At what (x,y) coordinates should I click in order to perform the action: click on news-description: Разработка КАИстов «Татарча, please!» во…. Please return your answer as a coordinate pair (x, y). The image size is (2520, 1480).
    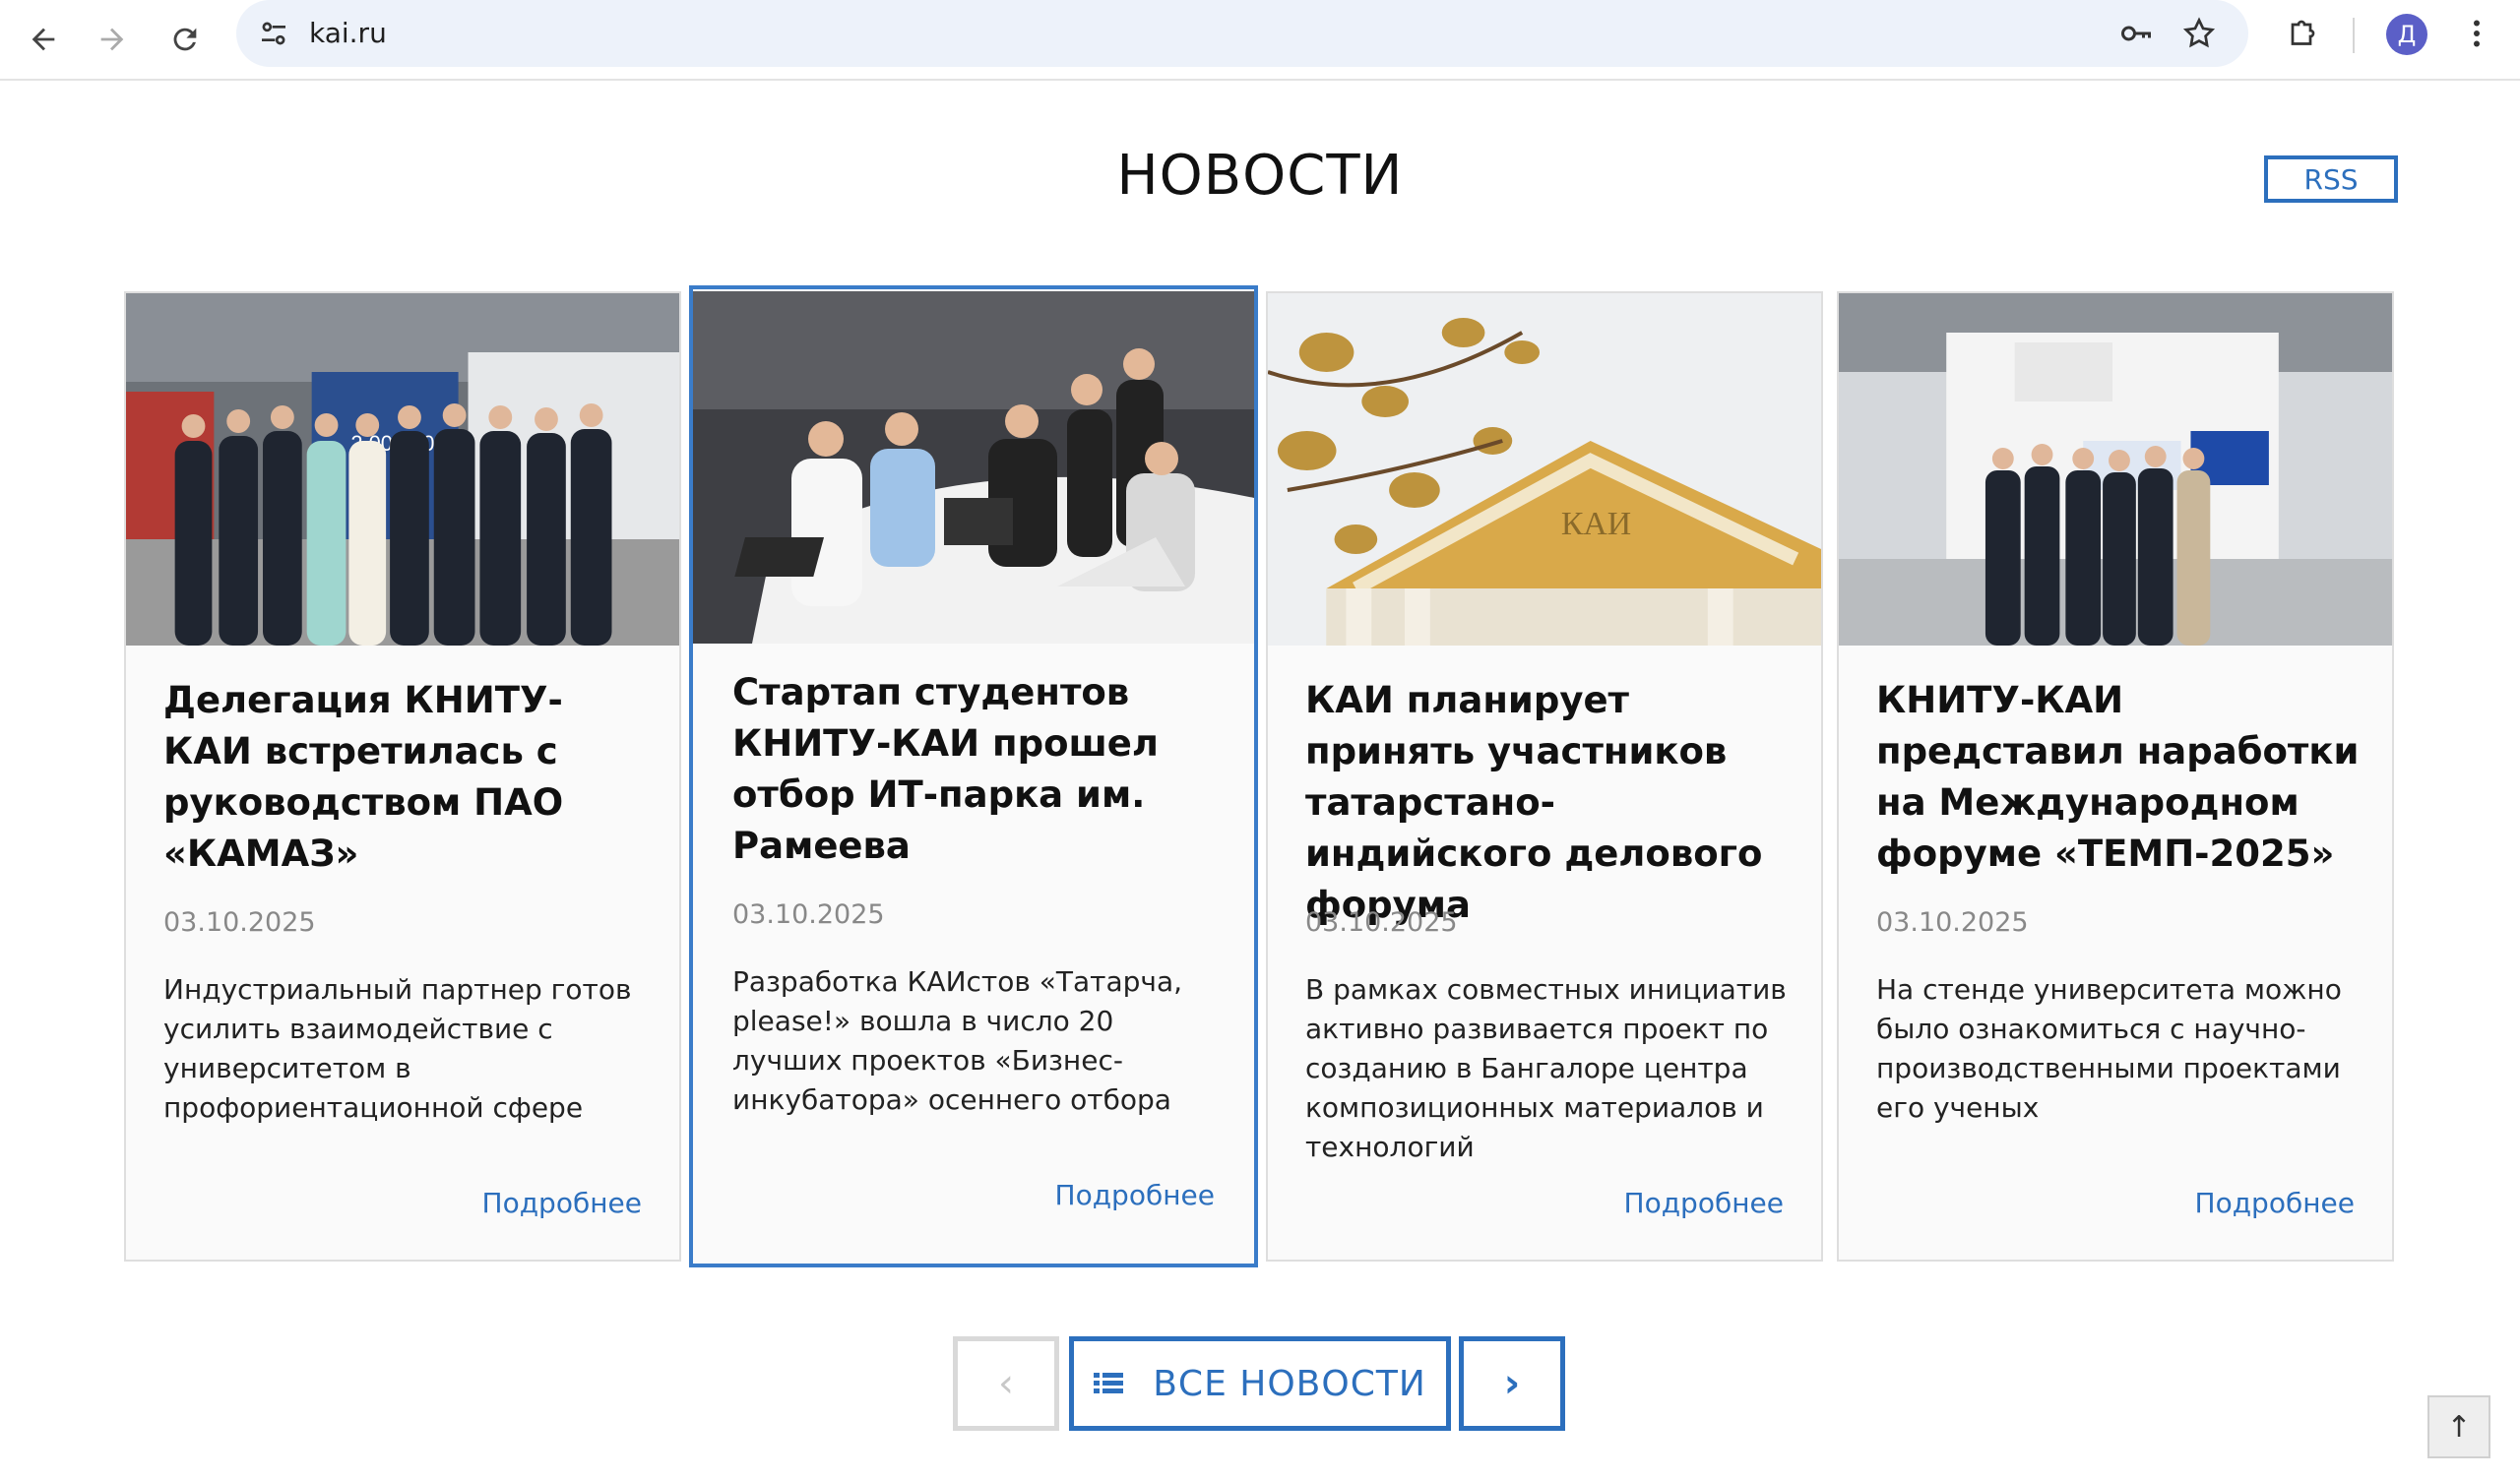
    Looking at the image, I should click on (957, 1040).